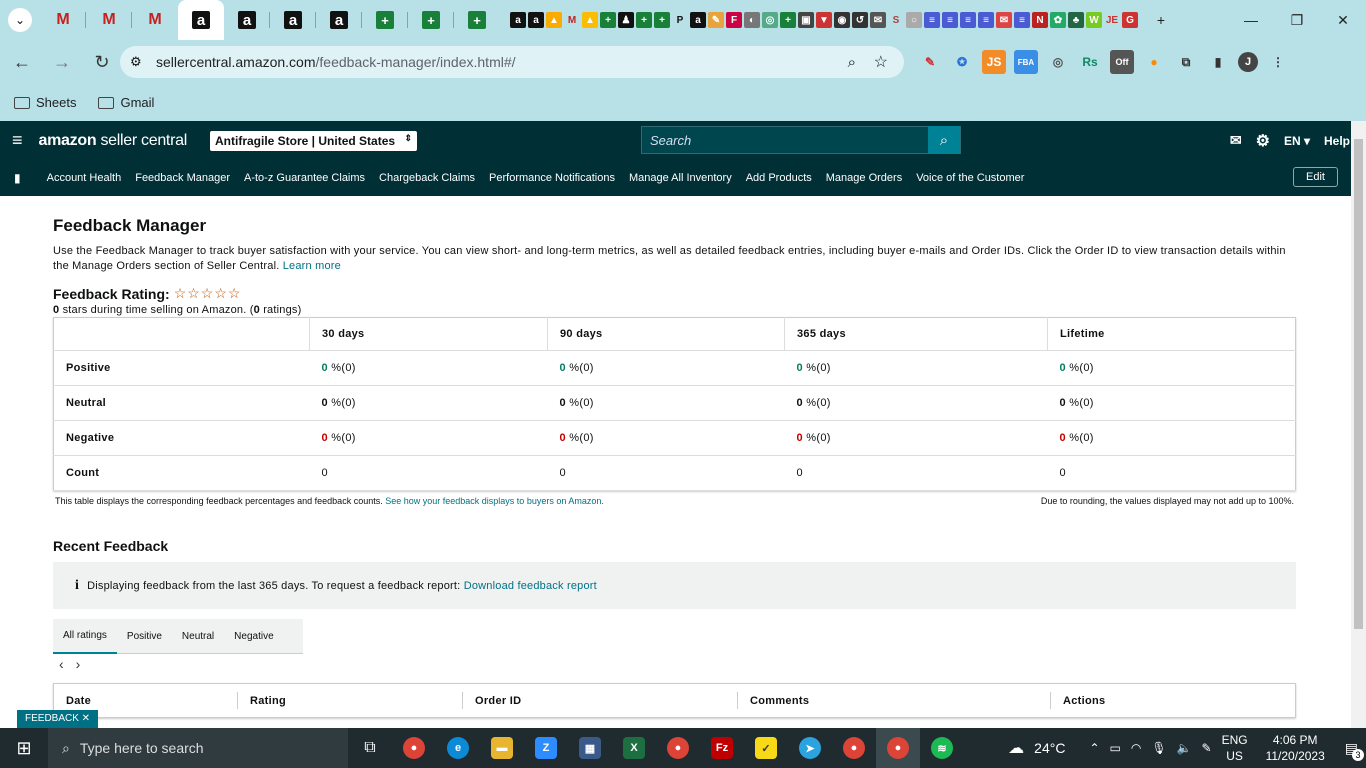  I want to click on file-explorer-icon: ▬, so click(502, 748).